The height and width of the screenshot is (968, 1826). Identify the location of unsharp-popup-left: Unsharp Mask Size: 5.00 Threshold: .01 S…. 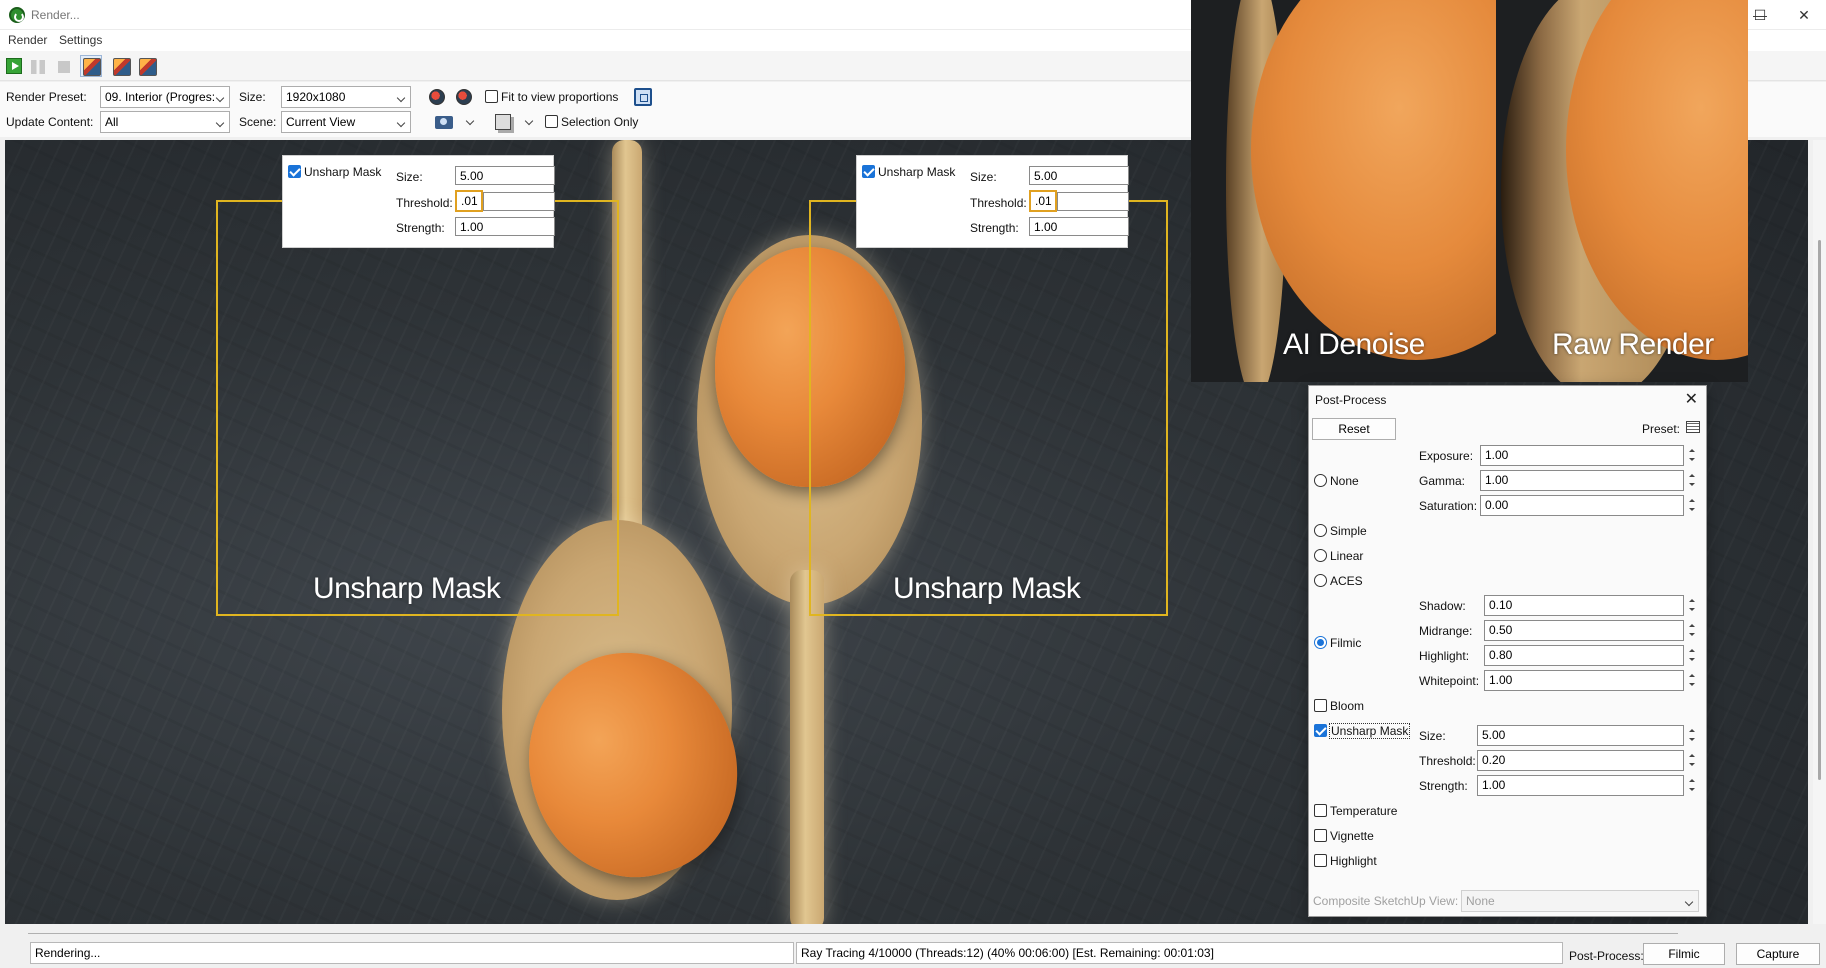
(418, 201).